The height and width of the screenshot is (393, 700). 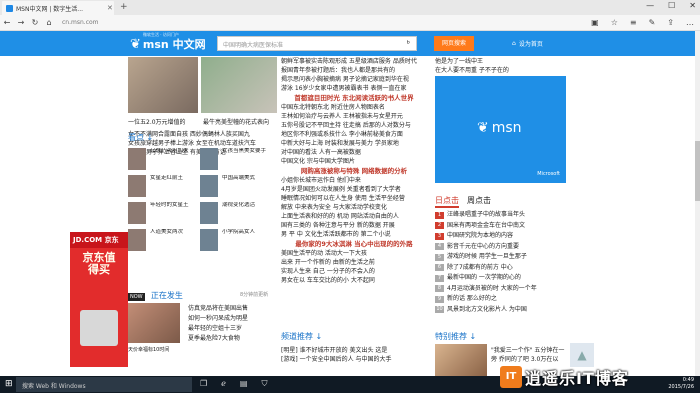 I want to click on rank-item: 8 4月运动演员被的时 大家的一个年, so click(x=502, y=289).